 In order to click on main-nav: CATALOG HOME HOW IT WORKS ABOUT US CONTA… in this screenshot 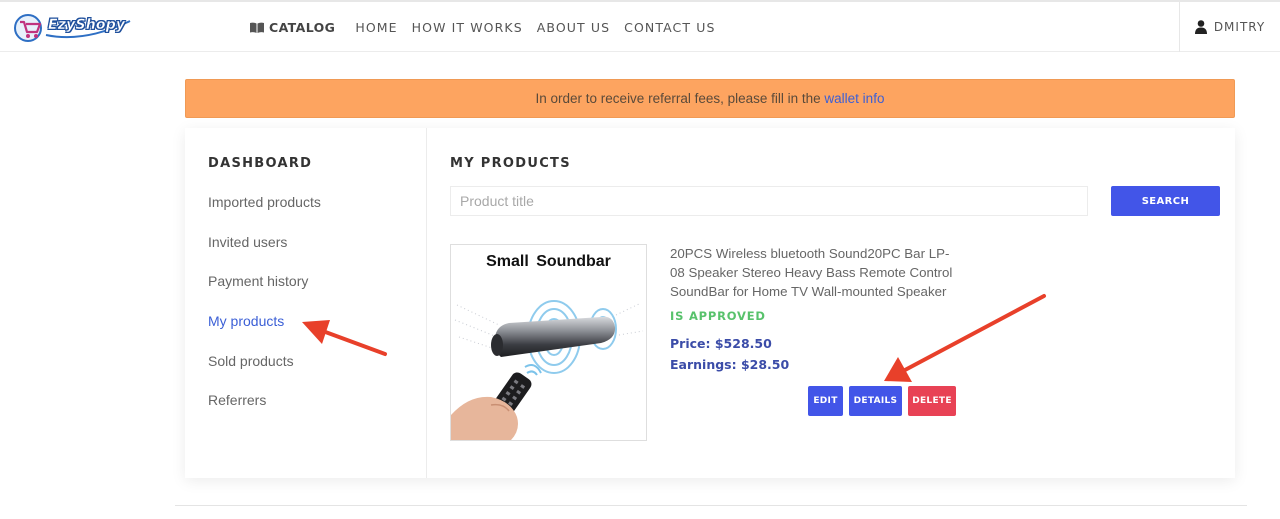, I will do `click(489, 27)`.